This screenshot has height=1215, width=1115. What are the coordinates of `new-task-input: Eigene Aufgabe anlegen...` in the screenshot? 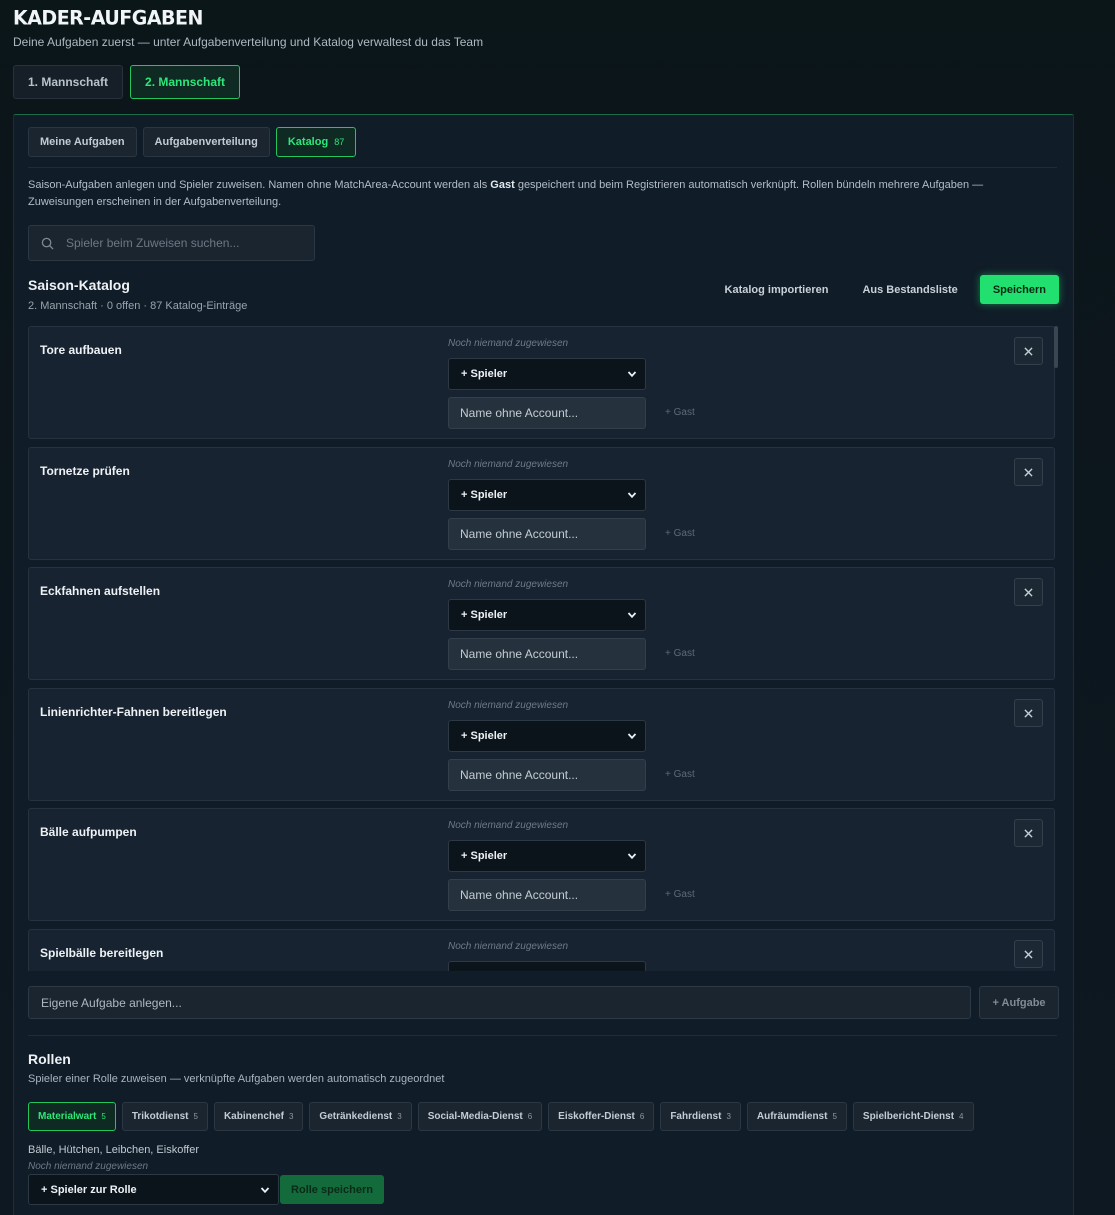 It's located at (499, 1002).